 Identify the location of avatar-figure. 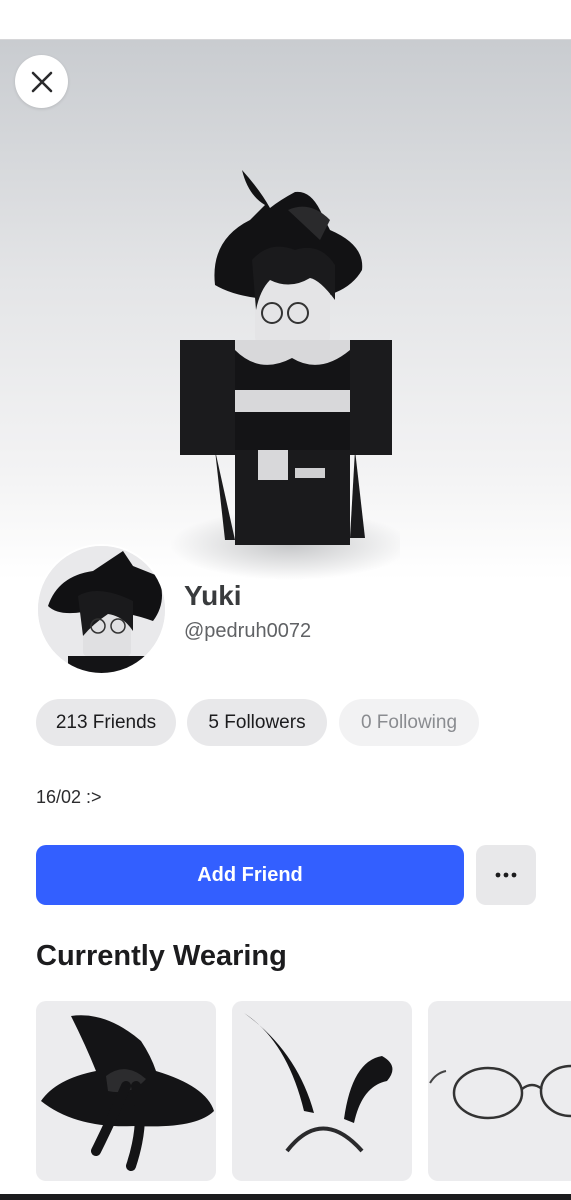
(285, 375).